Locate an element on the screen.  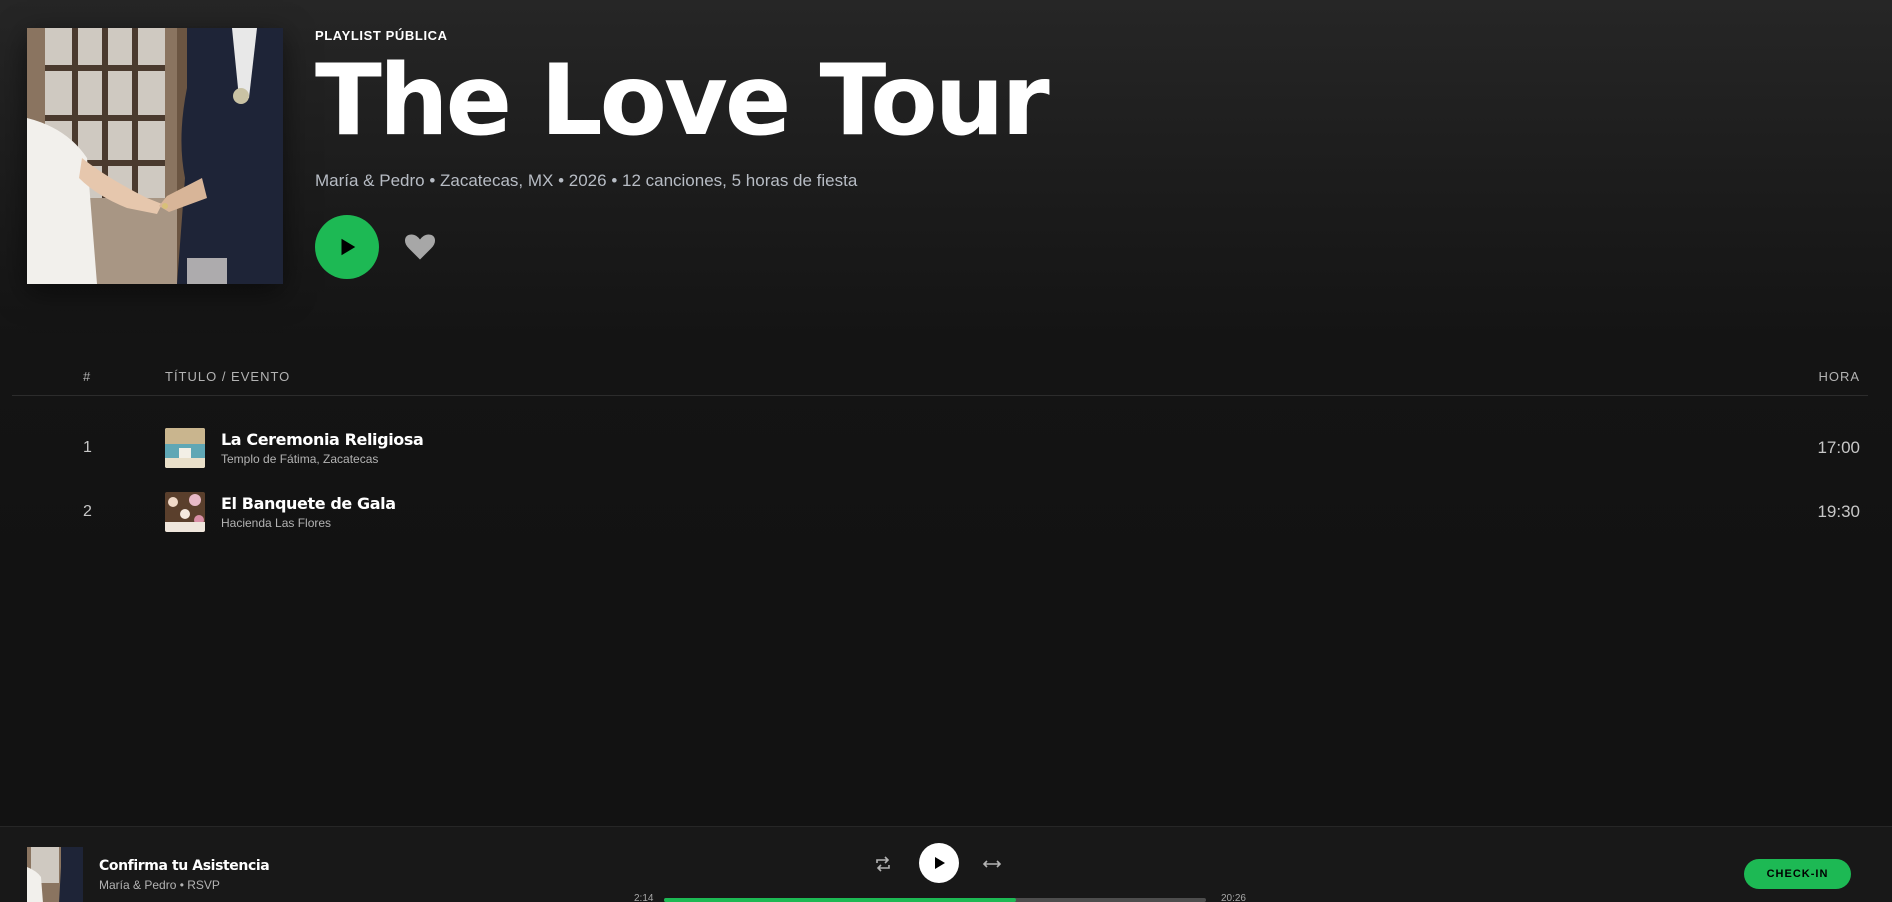
playlist-actions is located at coordinates (681, 247).